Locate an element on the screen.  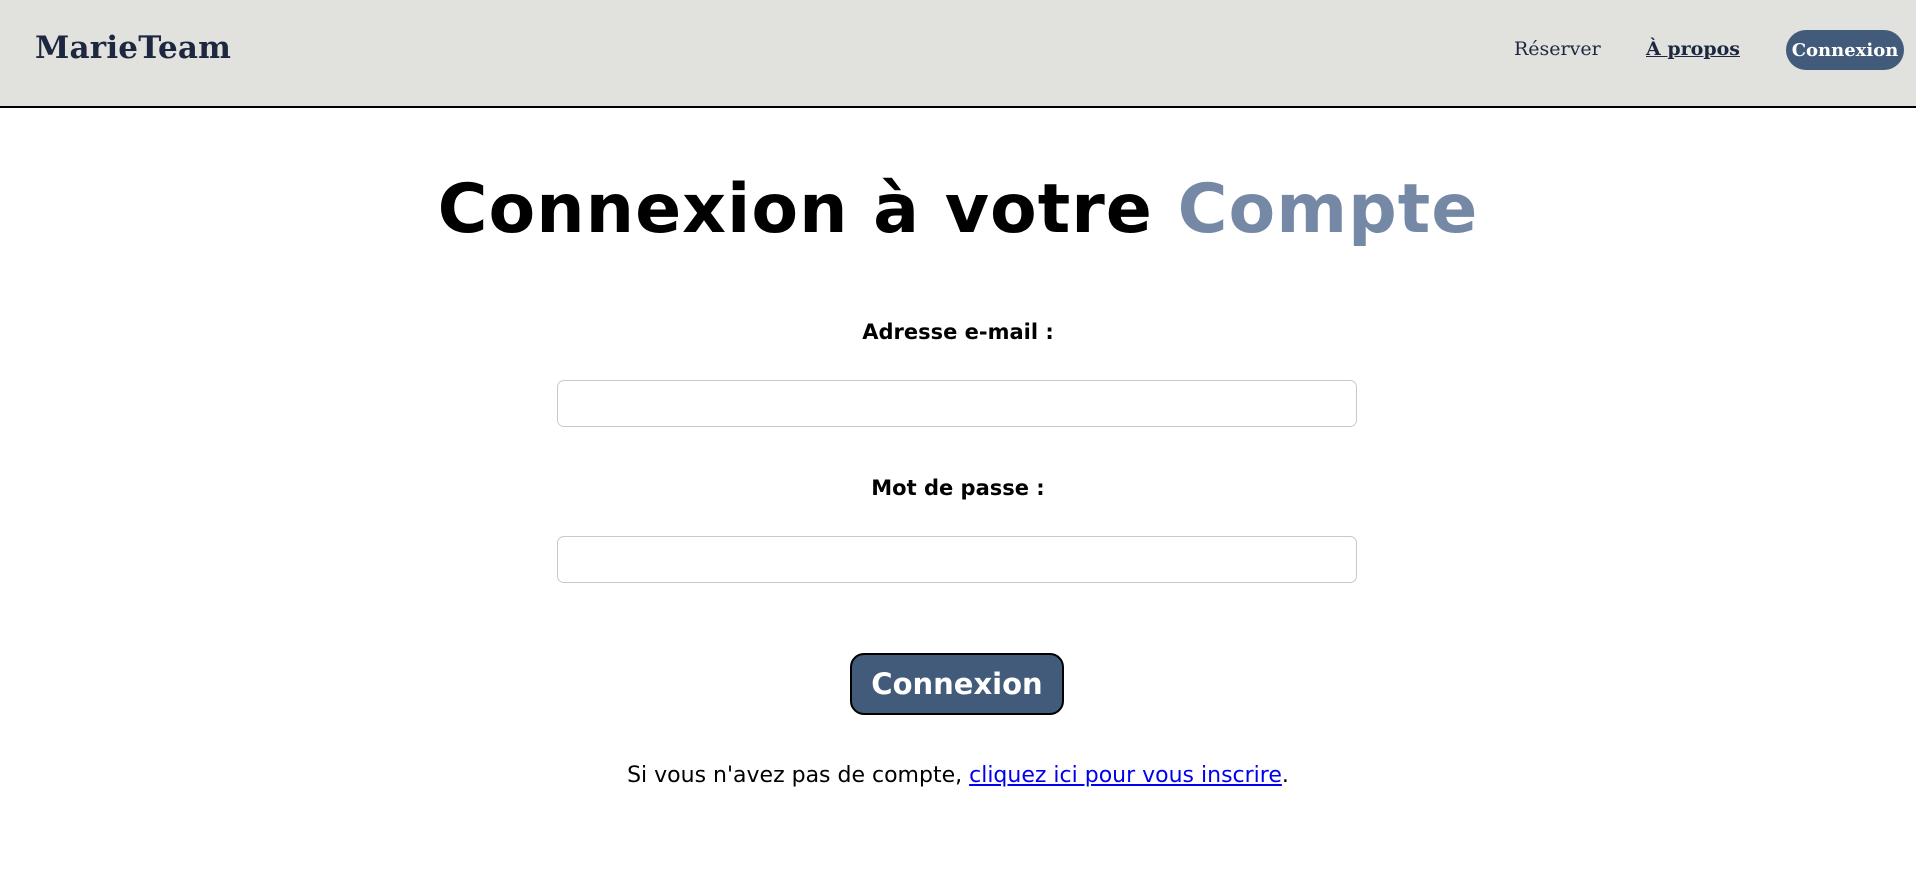
page-title: Connexion à votre Compte is located at coordinates (958, 209).